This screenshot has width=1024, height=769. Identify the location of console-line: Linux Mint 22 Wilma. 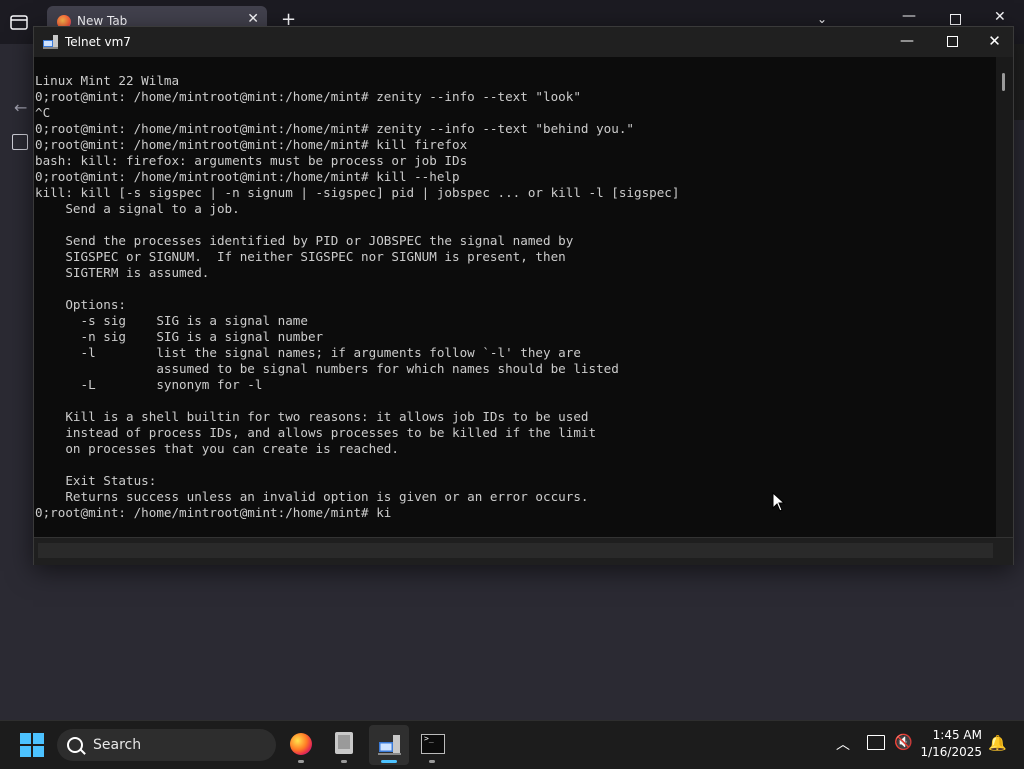
(107, 80).